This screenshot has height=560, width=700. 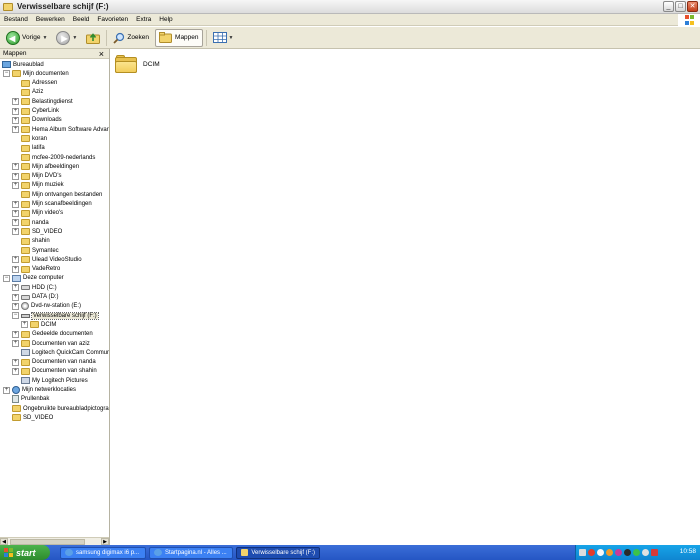 What do you see at coordinates (591, 552) in the screenshot?
I see `antivirus-icon` at bounding box center [591, 552].